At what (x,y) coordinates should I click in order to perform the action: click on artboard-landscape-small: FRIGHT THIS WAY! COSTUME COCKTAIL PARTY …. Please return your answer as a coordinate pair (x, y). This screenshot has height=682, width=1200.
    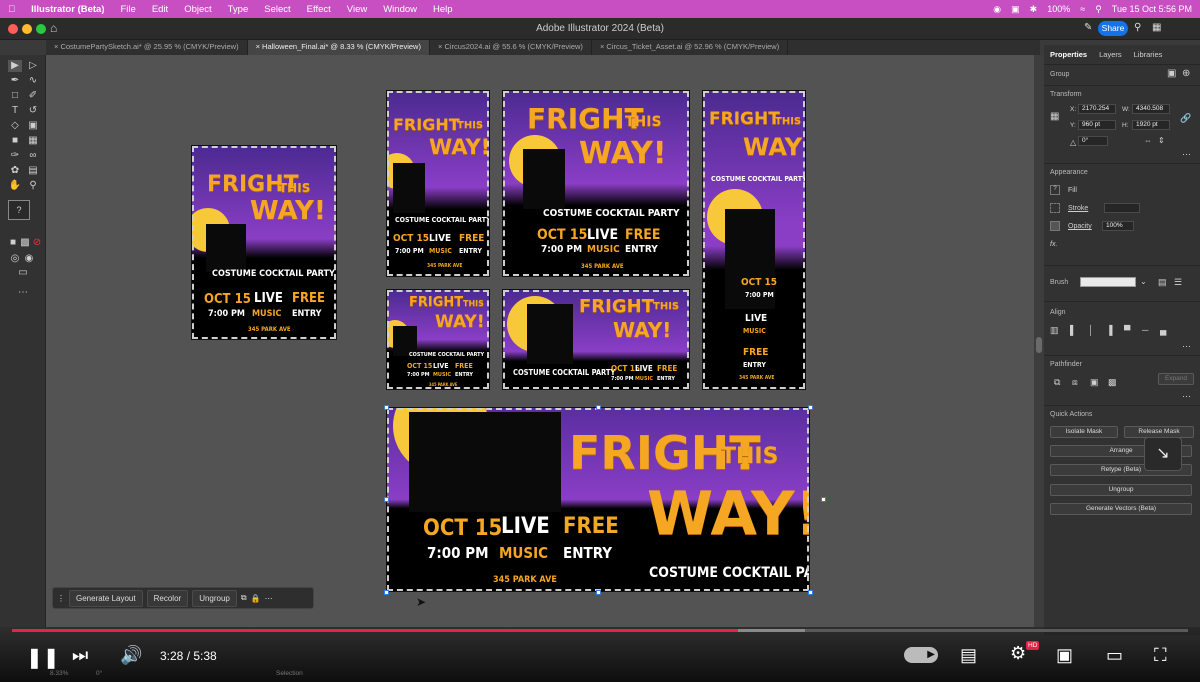
    Looking at the image, I should click on (438, 339).